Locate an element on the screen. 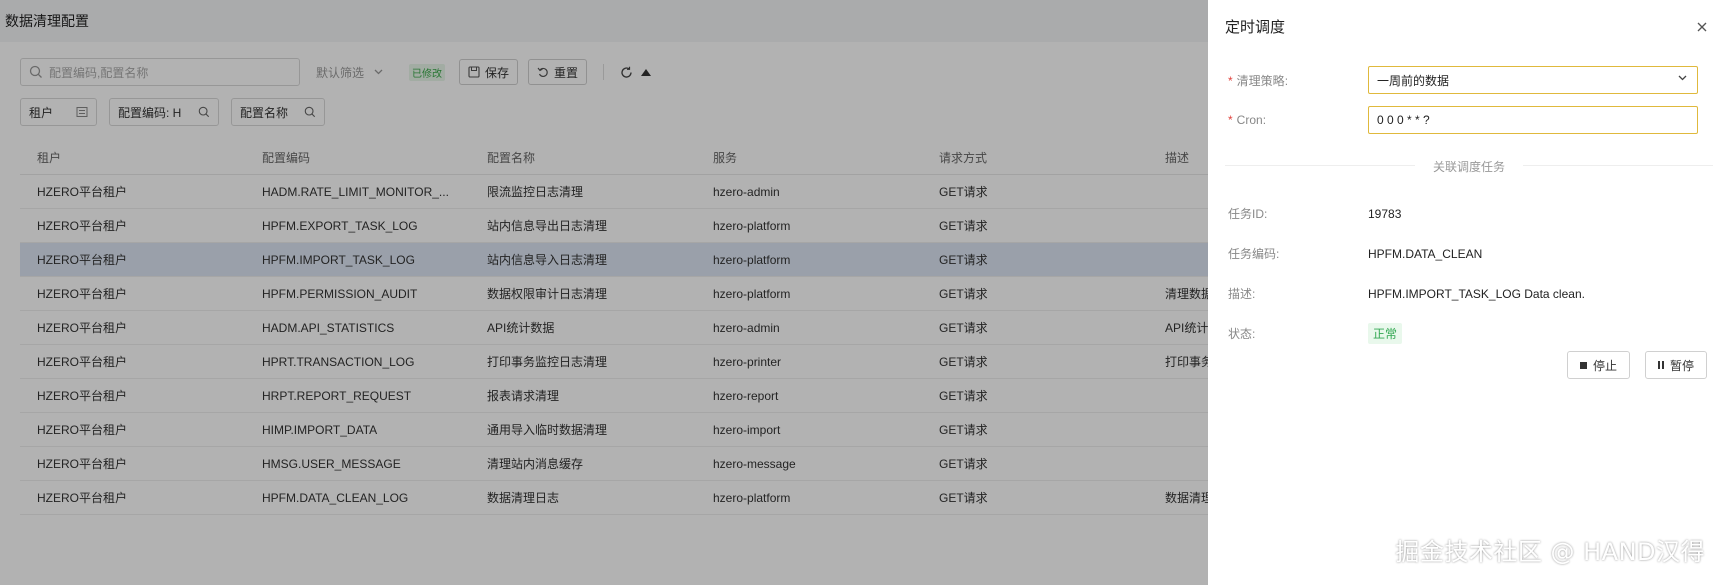 The width and height of the screenshot is (1723, 585). desc-row: 描述: HPFM.IMPORT_TASK_LOG Data clean. is located at coordinates (1406, 293).